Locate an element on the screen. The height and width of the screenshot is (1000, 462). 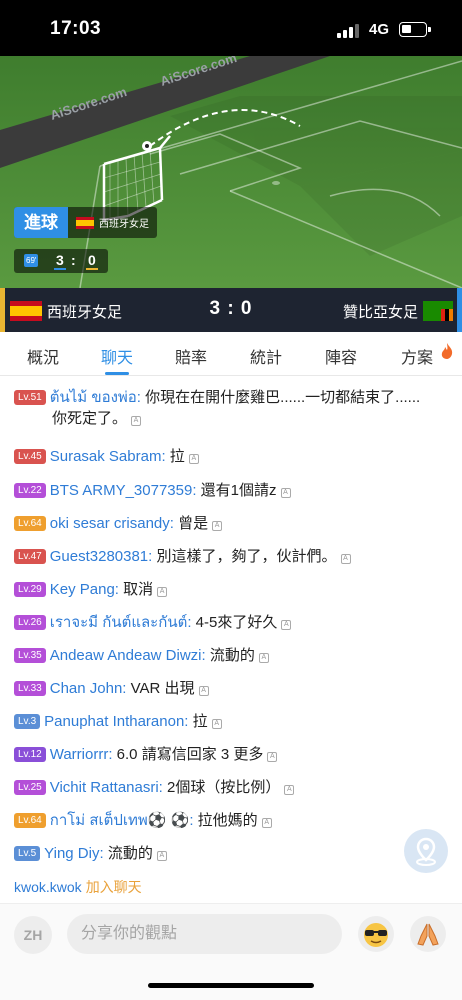
chat-text: 6.0 請寫信回家 3 更多 is located at coordinates (190, 754).